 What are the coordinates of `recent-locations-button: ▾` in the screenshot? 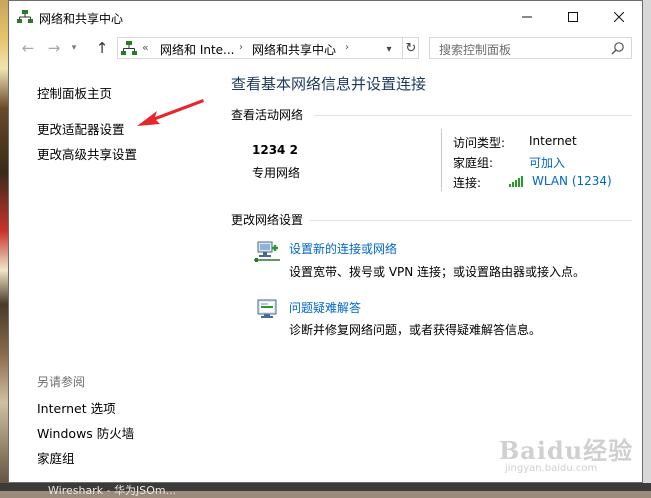 It's located at (74, 48).